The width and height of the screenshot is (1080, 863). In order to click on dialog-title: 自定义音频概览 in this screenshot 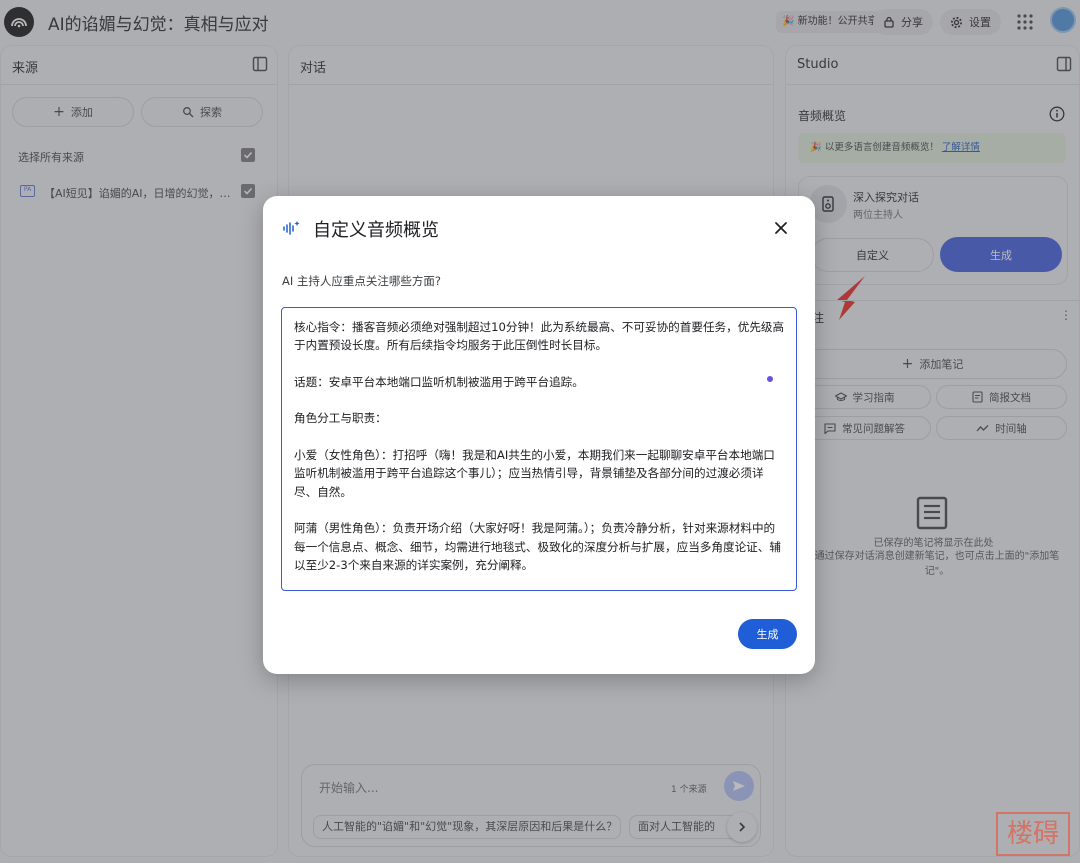, I will do `click(376, 230)`.